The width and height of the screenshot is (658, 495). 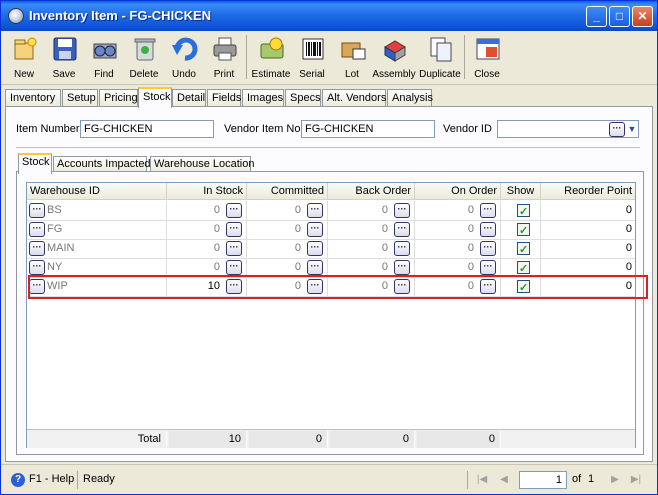 I want to click on last-page-icon: ▶|, so click(x=636, y=480).